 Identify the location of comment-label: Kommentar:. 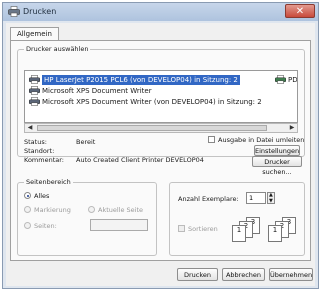
(44, 160).